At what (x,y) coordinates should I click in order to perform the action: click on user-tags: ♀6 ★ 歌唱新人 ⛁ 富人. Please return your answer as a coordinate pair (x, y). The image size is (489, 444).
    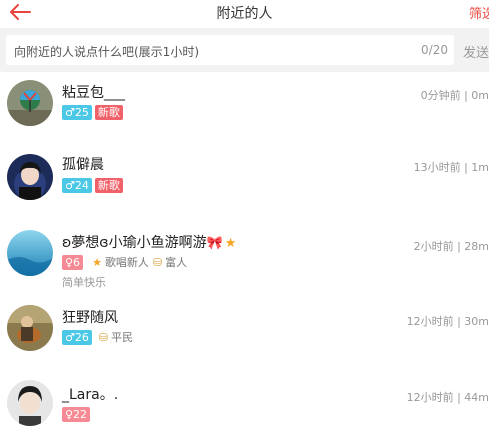
    Looking at the image, I should click on (124, 262).